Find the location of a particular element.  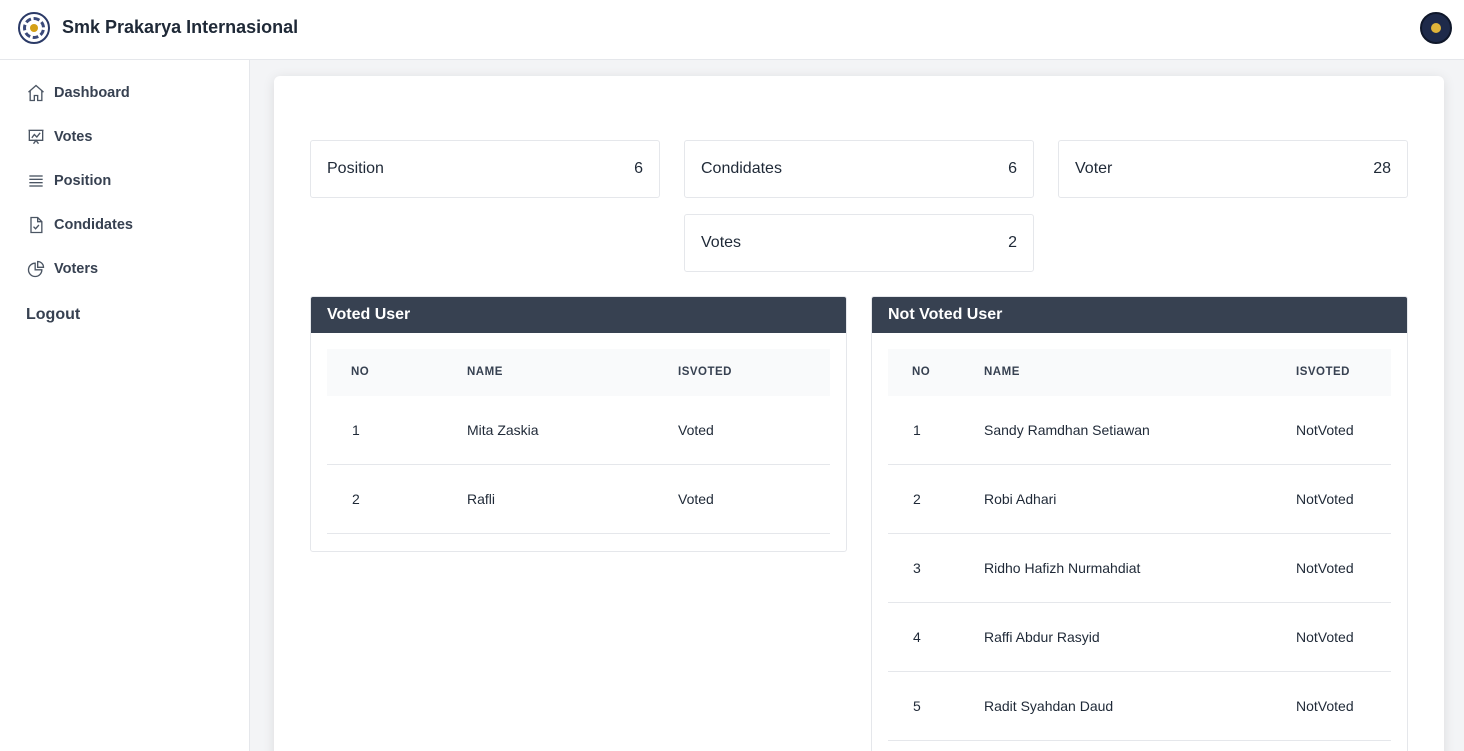

sidebar-item-condidates: Condidates is located at coordinates (79, 225).